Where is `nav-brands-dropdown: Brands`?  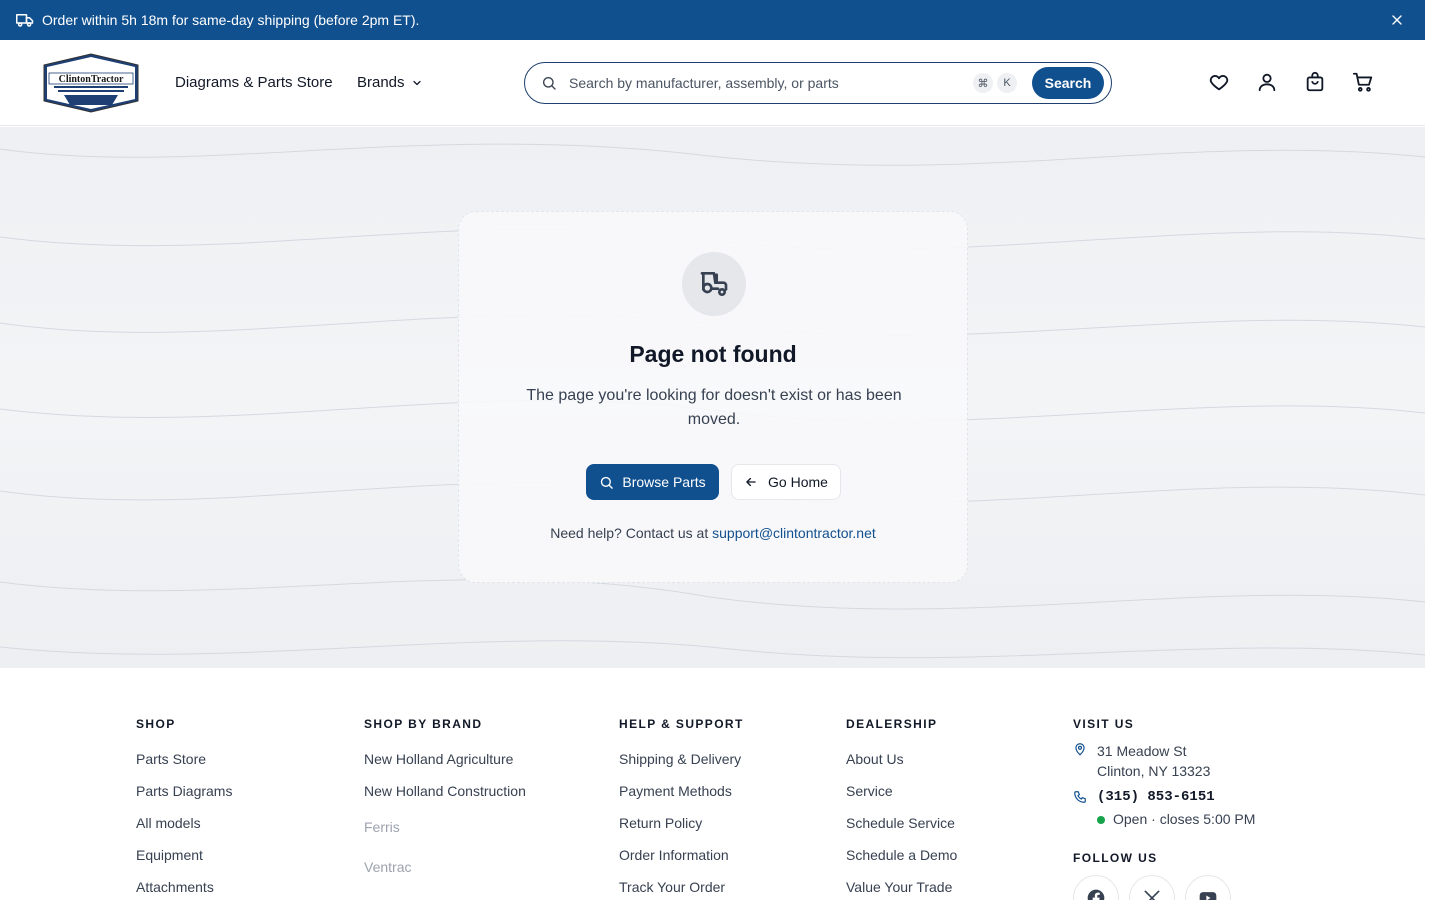 nav-brands-dropdown: Brands is located at coordinates (390, 82).